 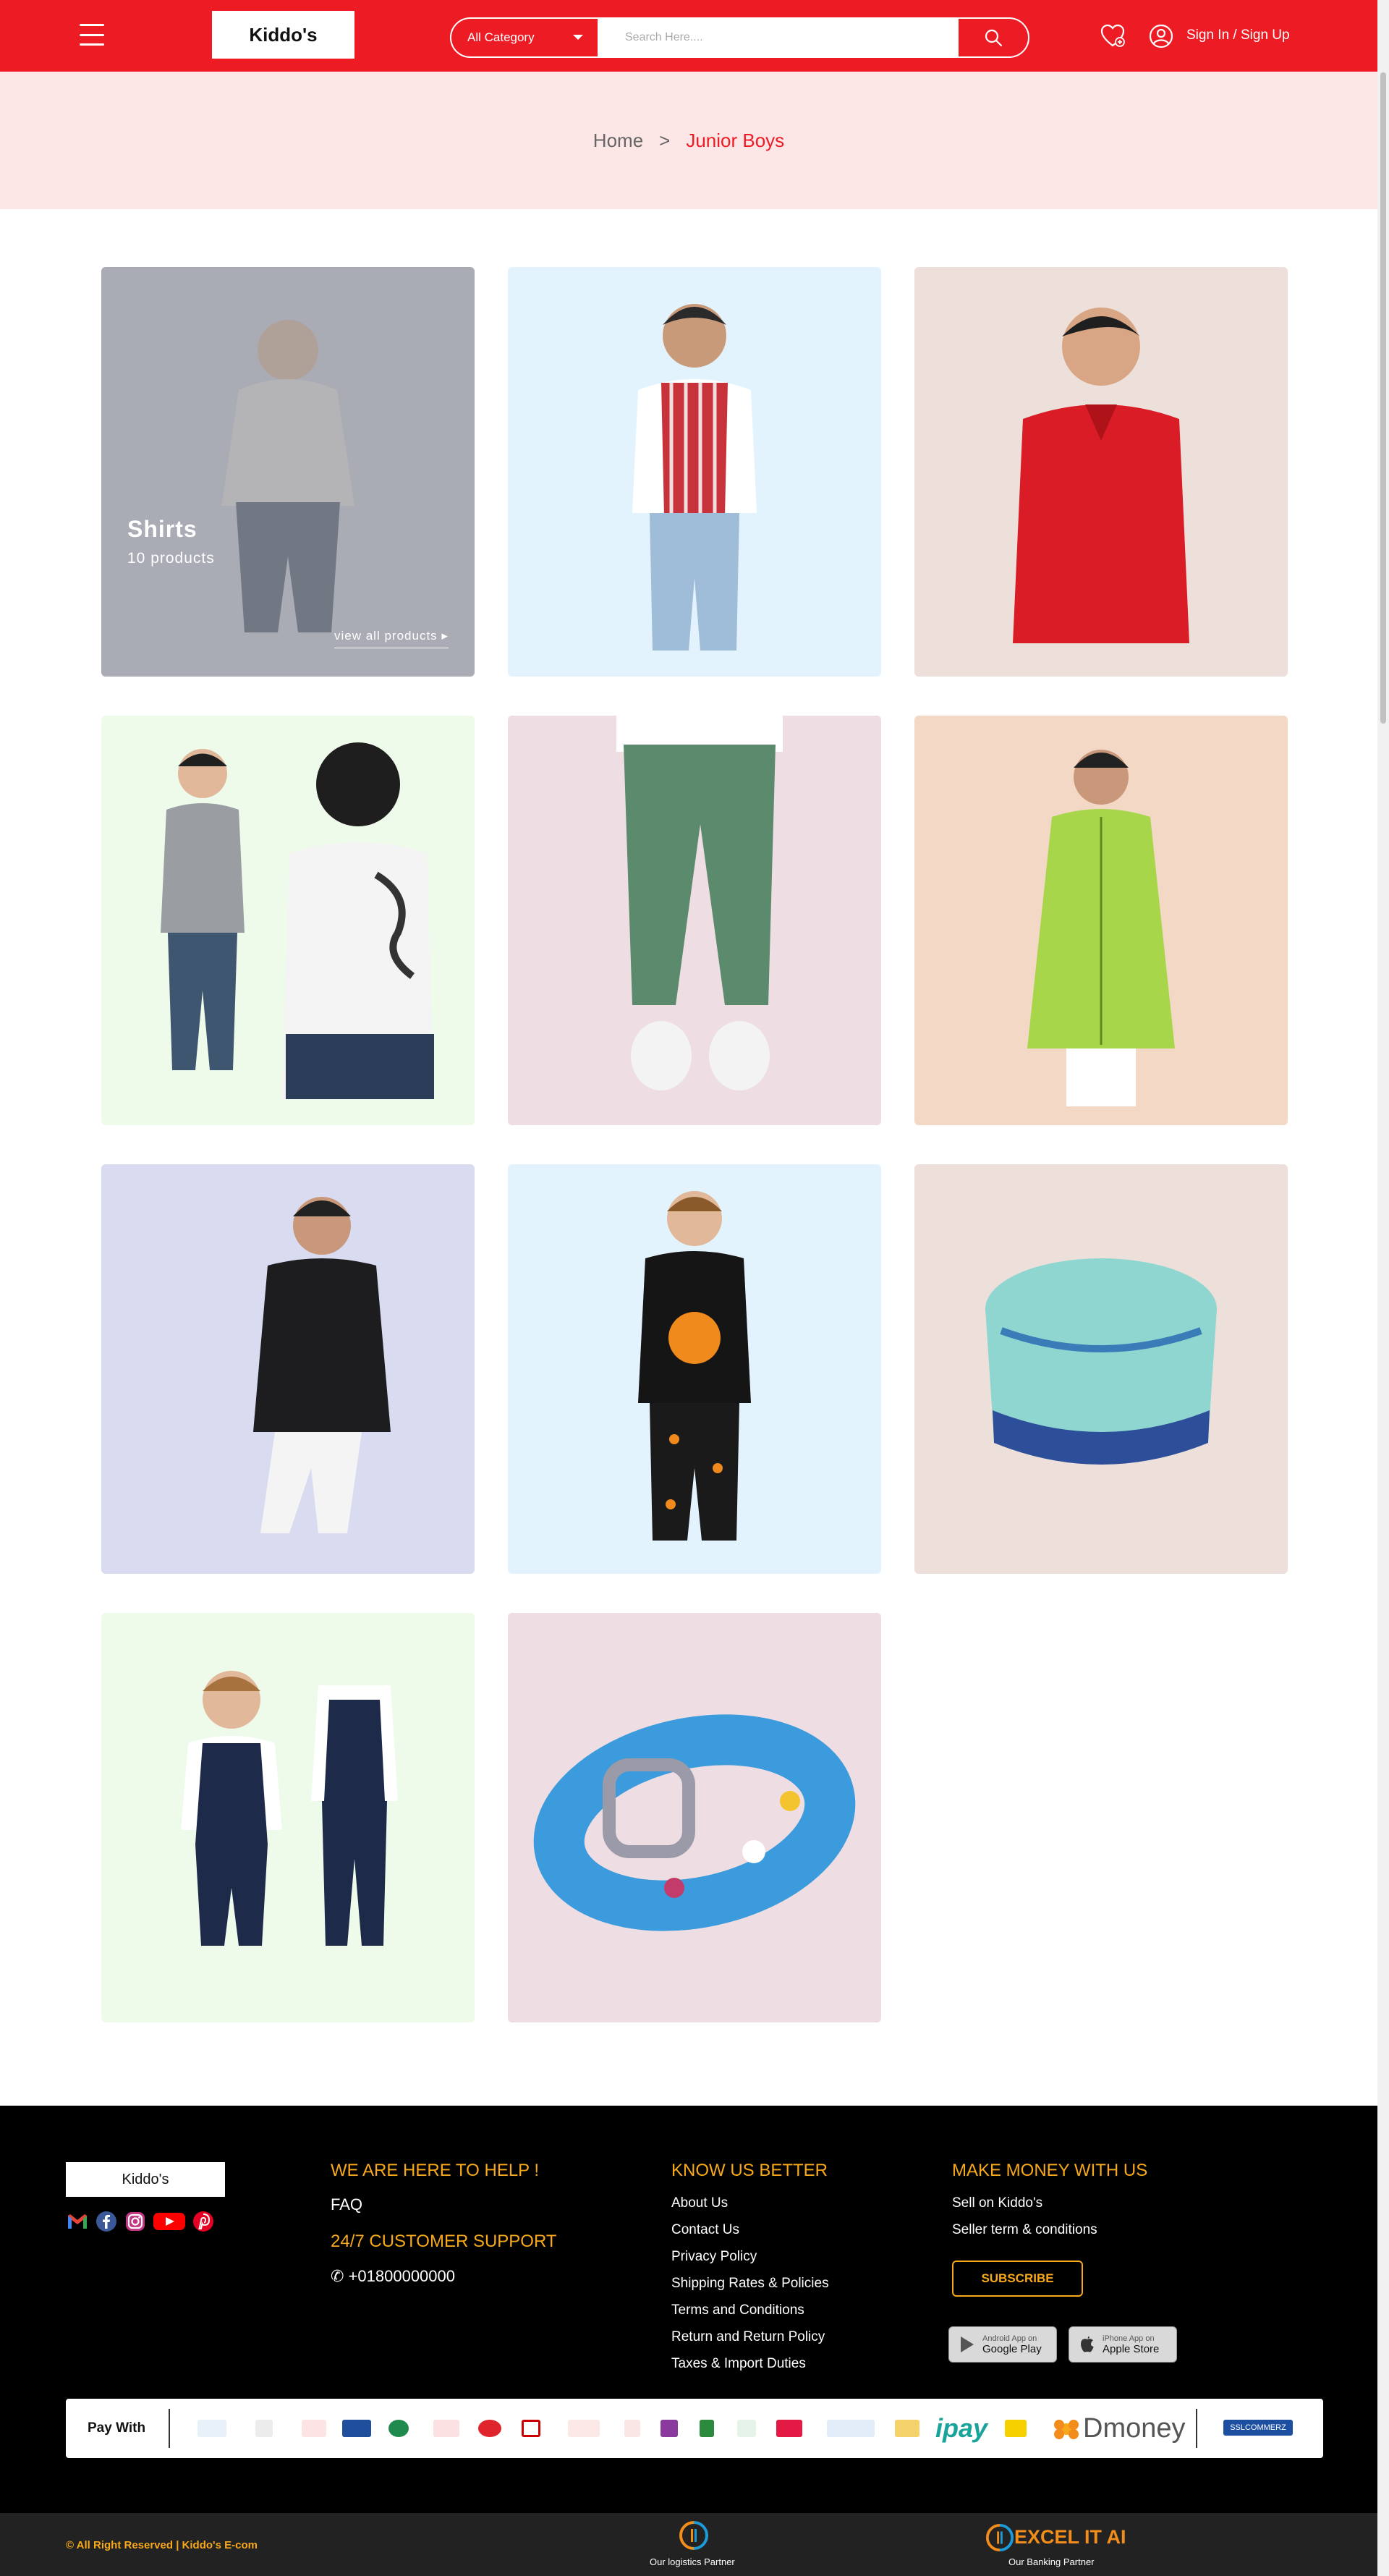 I want to click on footer-link-seller-terms: Seller term & conditions, so click(x=1024, y=2230).